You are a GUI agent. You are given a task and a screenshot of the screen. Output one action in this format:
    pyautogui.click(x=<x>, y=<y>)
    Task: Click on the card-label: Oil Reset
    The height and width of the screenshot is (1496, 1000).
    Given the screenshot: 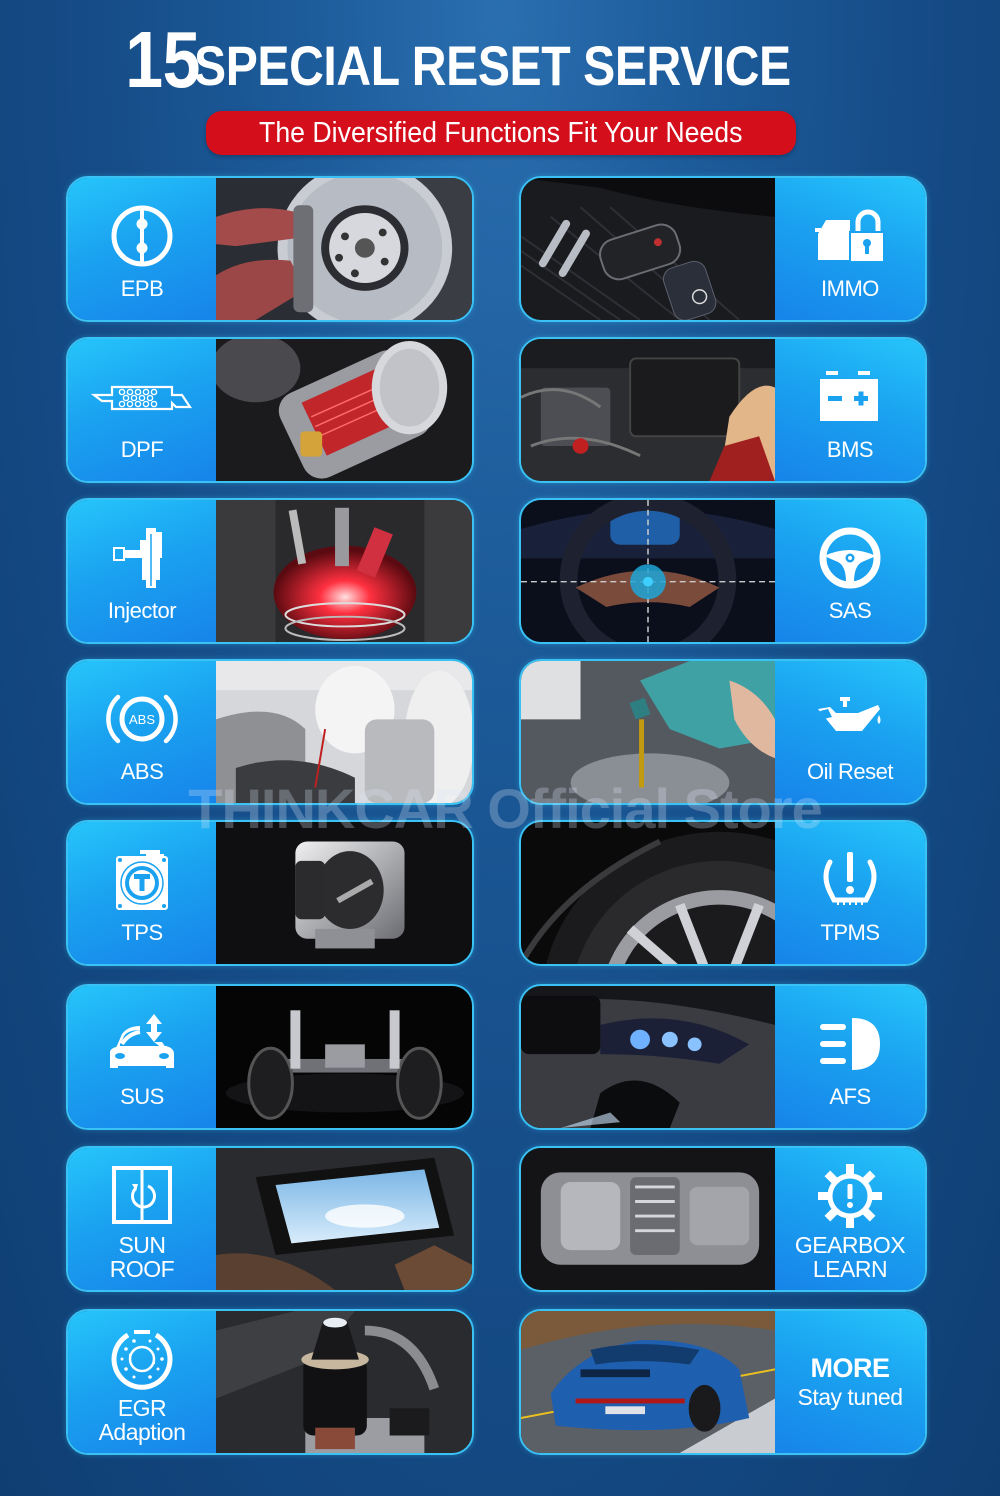 What is the action you would take?
    pyautogui.click(x=850, y=771)
    